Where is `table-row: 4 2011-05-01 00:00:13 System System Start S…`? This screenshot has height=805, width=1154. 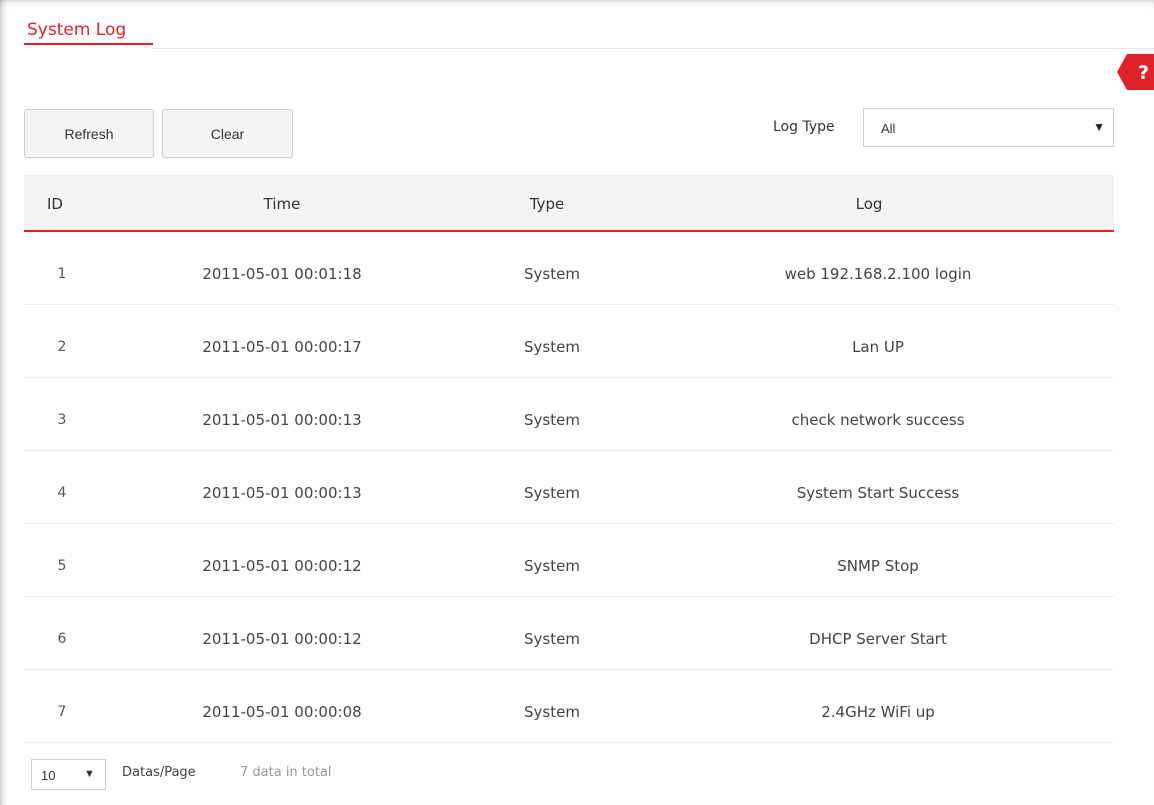 table-row: 4 2011-05-01 00:00:13 System System Start S… is located at coordinates (569, 487).